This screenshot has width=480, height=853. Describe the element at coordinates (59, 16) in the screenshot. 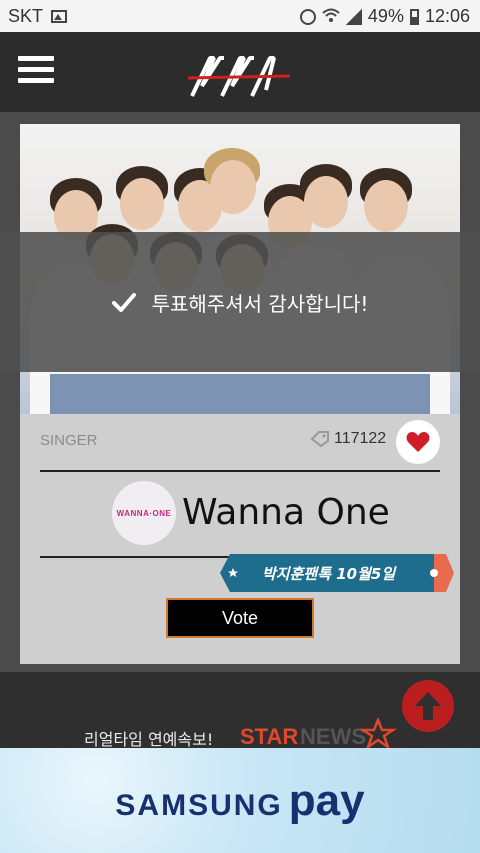

I see `image-notification-icon` at that location.